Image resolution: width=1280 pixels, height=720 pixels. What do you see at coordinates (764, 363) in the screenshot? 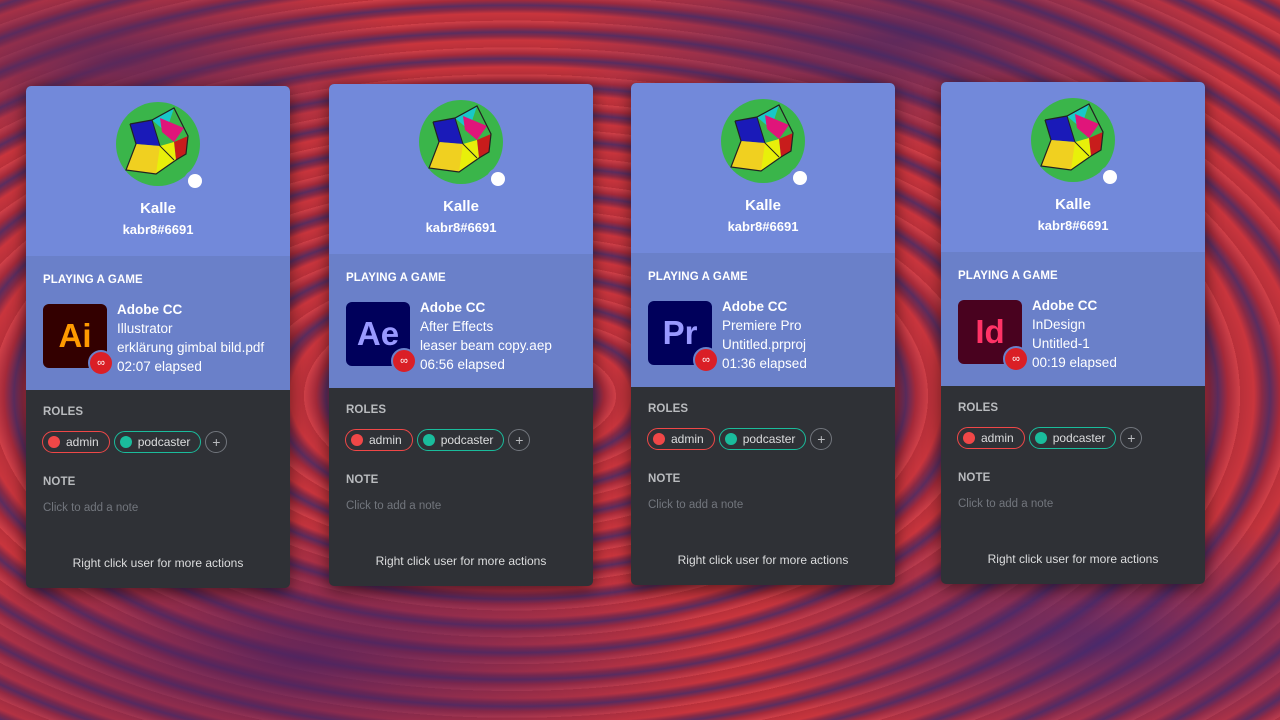
I see `activity-elapsed: 01:36 elapsed` at bounding box center [764, 363].